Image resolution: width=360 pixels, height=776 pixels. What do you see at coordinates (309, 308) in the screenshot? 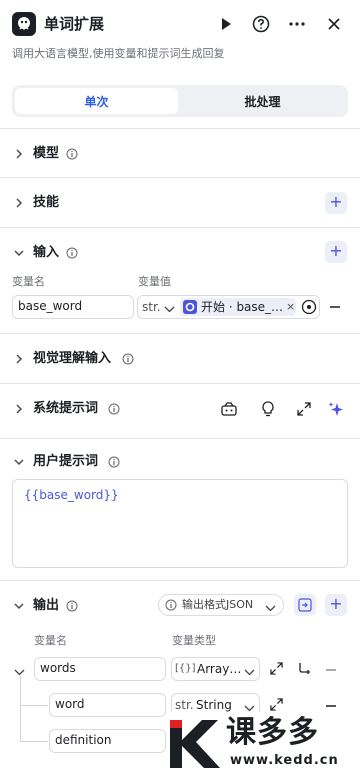
I see `variable-picker-icon` at bounding box center [309, 308].